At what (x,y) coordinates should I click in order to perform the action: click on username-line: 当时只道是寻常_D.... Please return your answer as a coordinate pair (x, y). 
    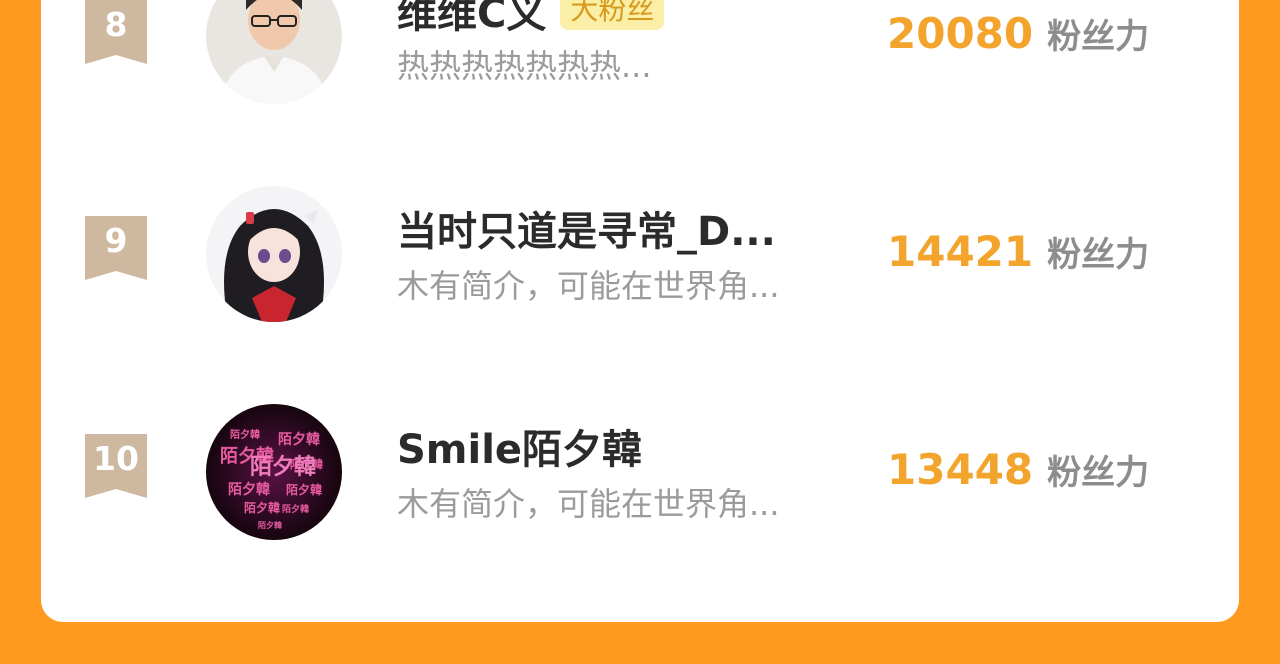
    Looking at the image, I should click on (586, 232).